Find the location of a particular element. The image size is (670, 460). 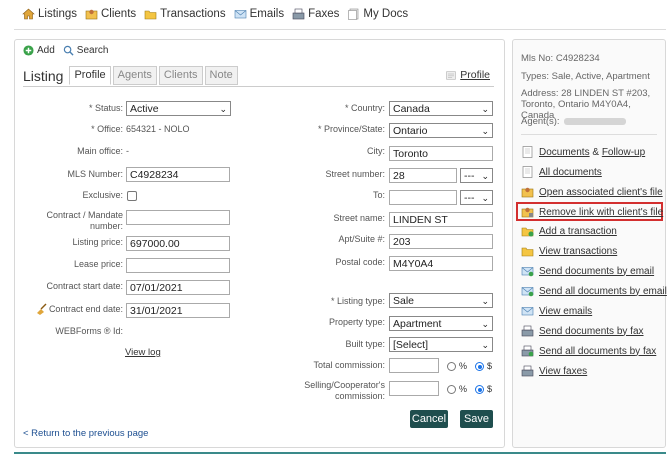

property-type-select: Apartment ⌄ is located at coordinates (441, 323).